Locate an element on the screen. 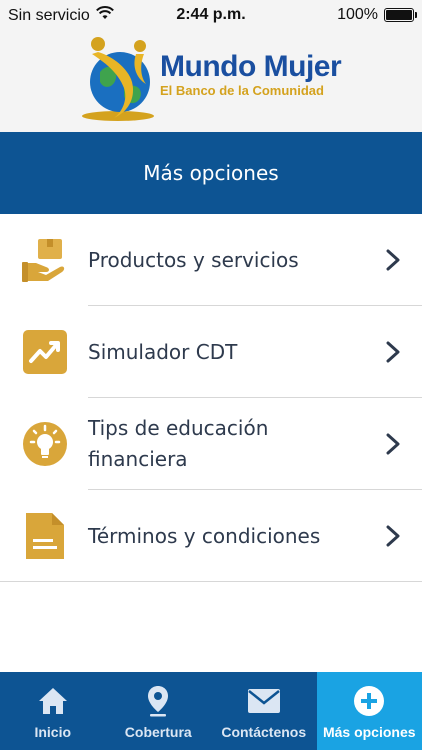  menu-item-simulador: Simulador CDT is located at coordinates (211, 352).